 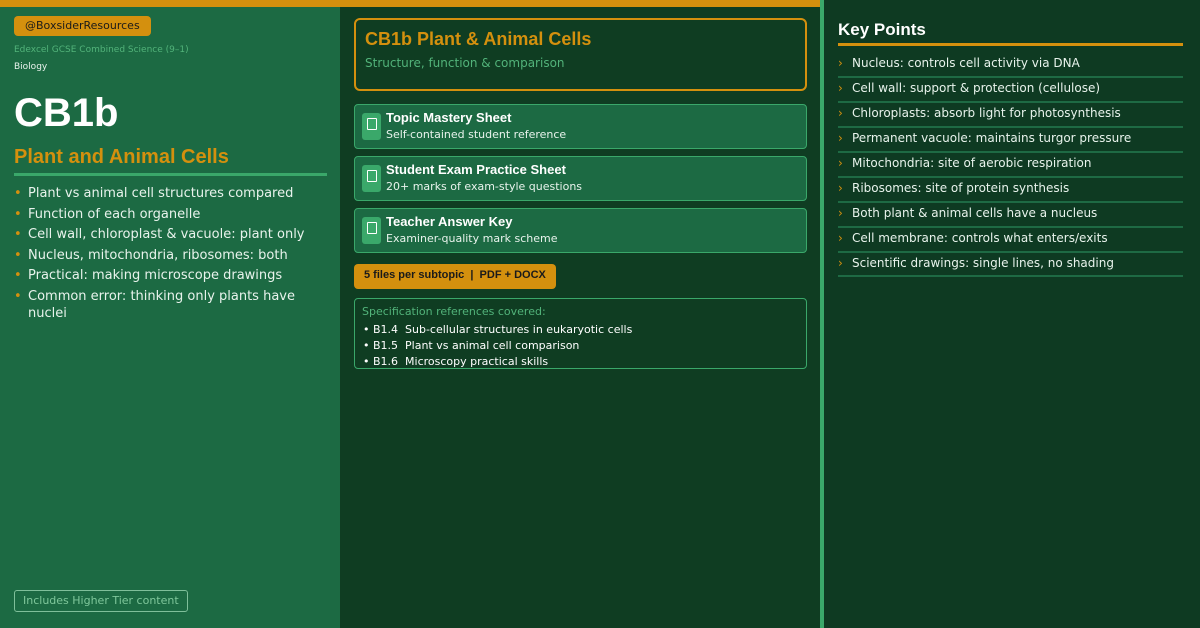 I want to click on card-description: 20+ marks of exam-style questions, so click(x=484, y=186).